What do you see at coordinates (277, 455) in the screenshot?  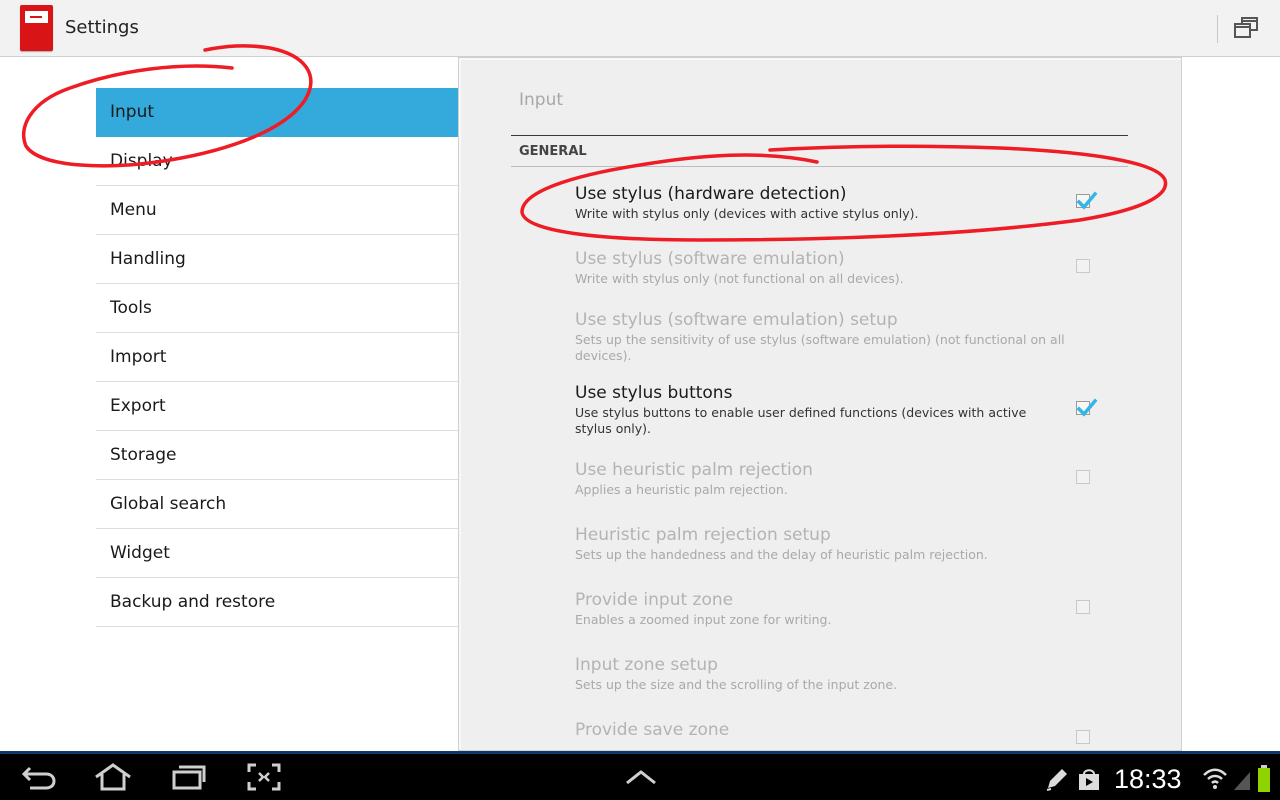 I see `header-item-storage: Storage` at bounding box center [277, 455].